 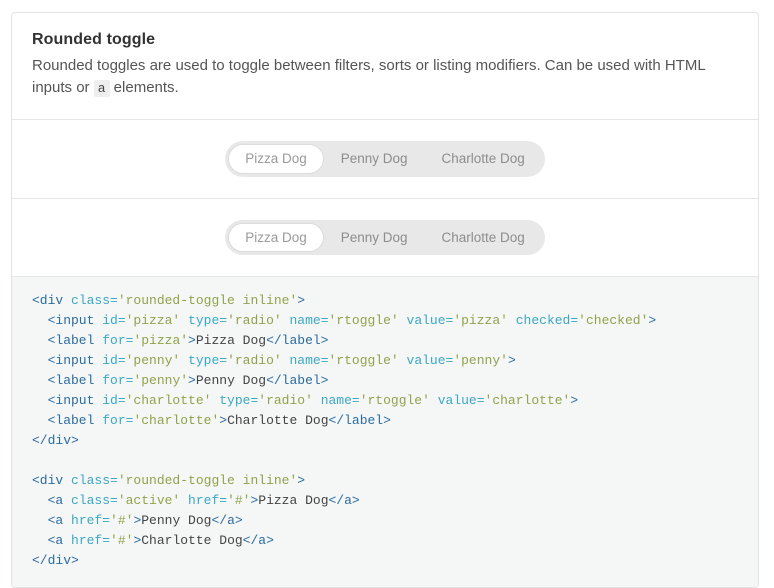 I want to click on code-token-attr: checked=, so click(x=547, y=321).